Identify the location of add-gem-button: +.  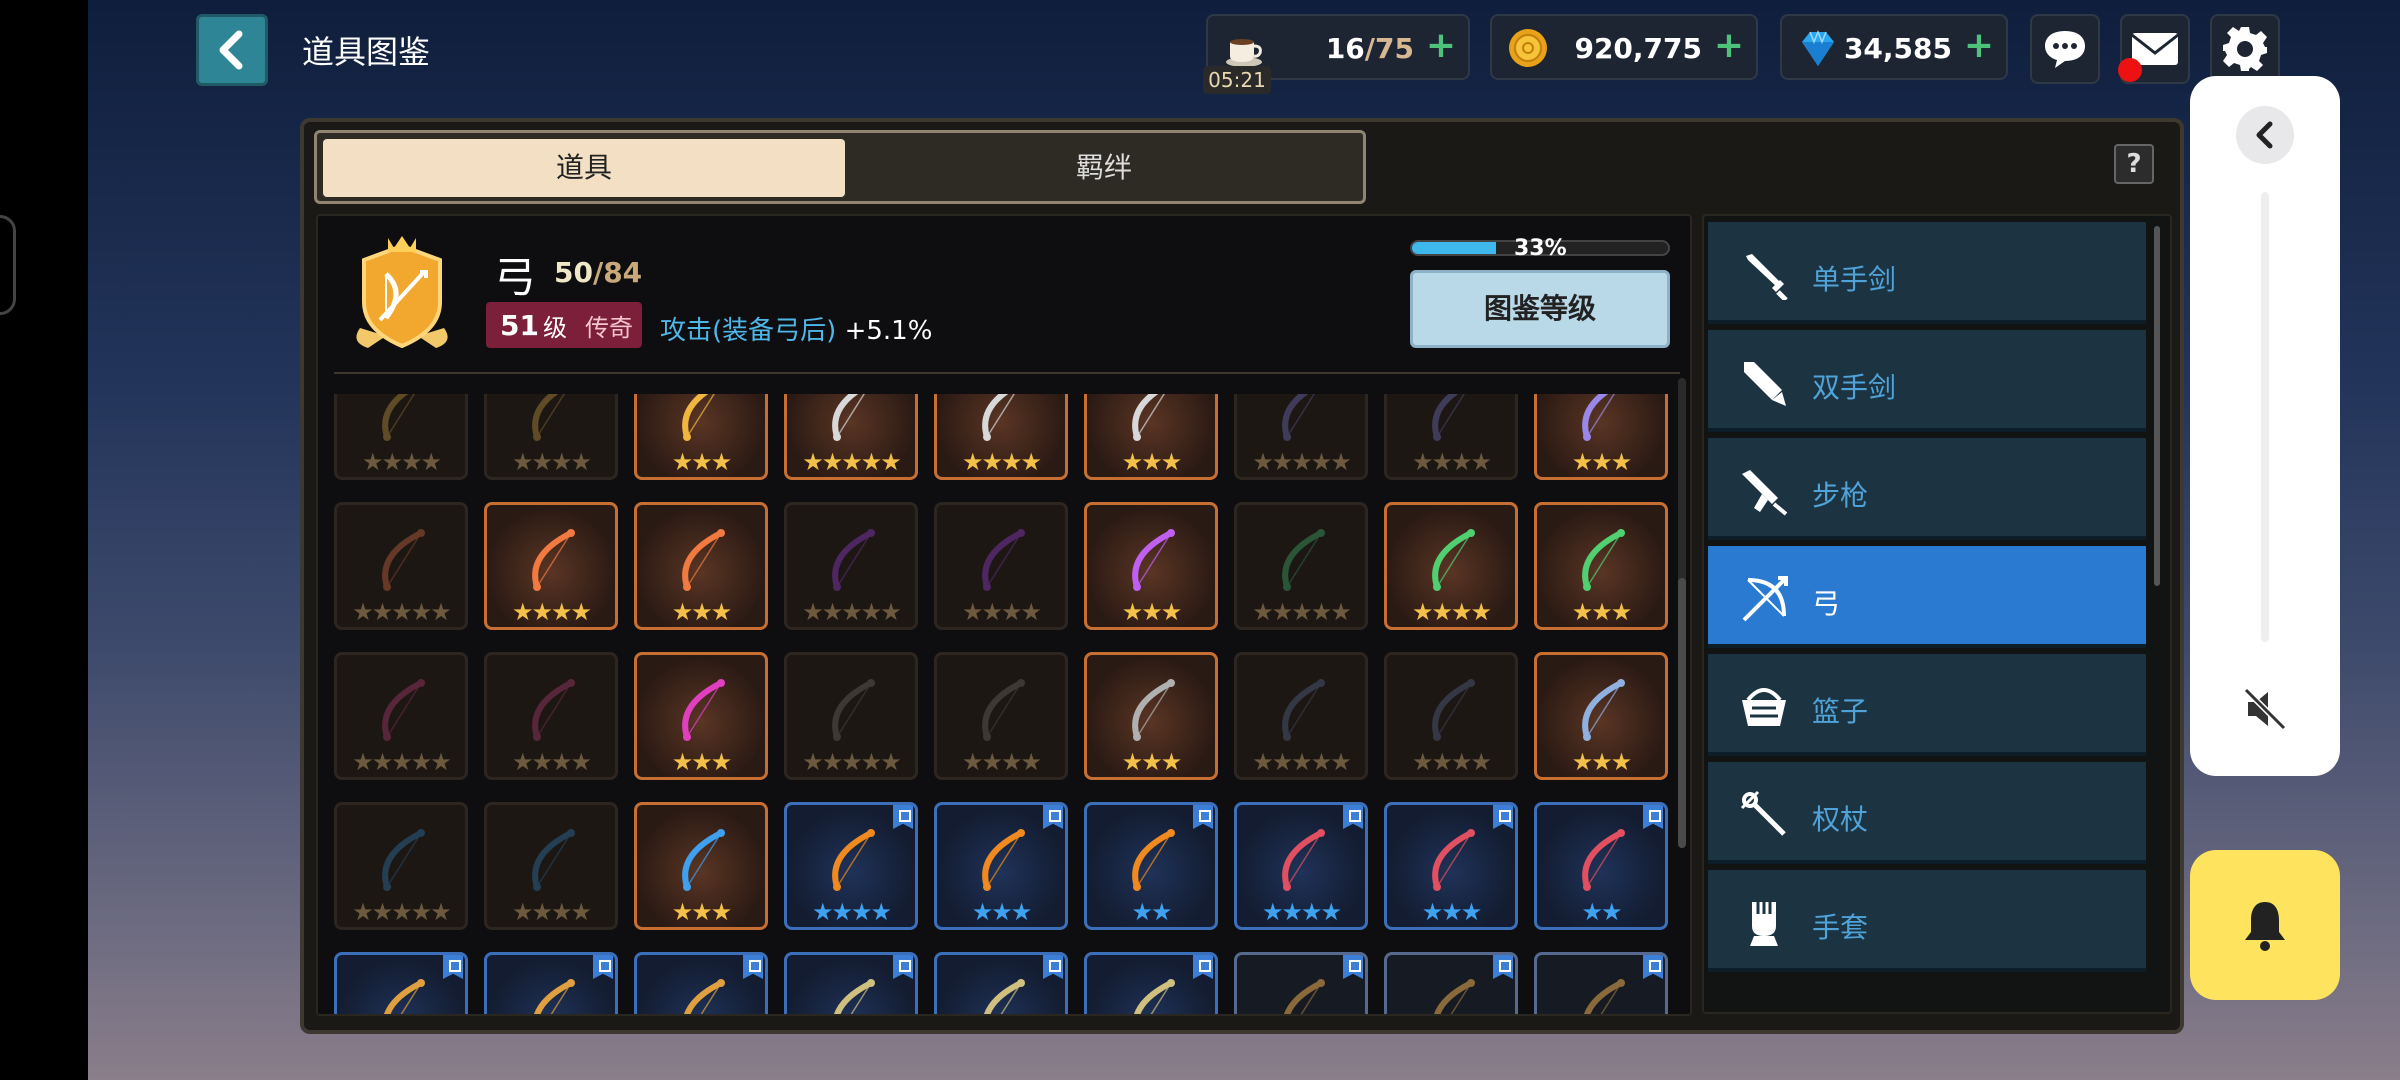
(1979, 46).